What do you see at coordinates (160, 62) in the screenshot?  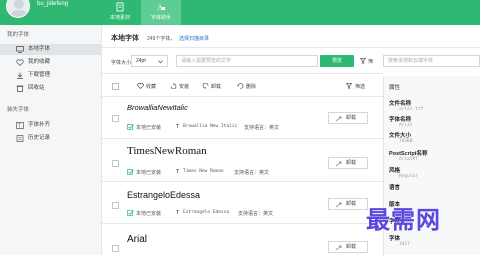 I see `chevron-down-icon` at bounding box center [160, 62].